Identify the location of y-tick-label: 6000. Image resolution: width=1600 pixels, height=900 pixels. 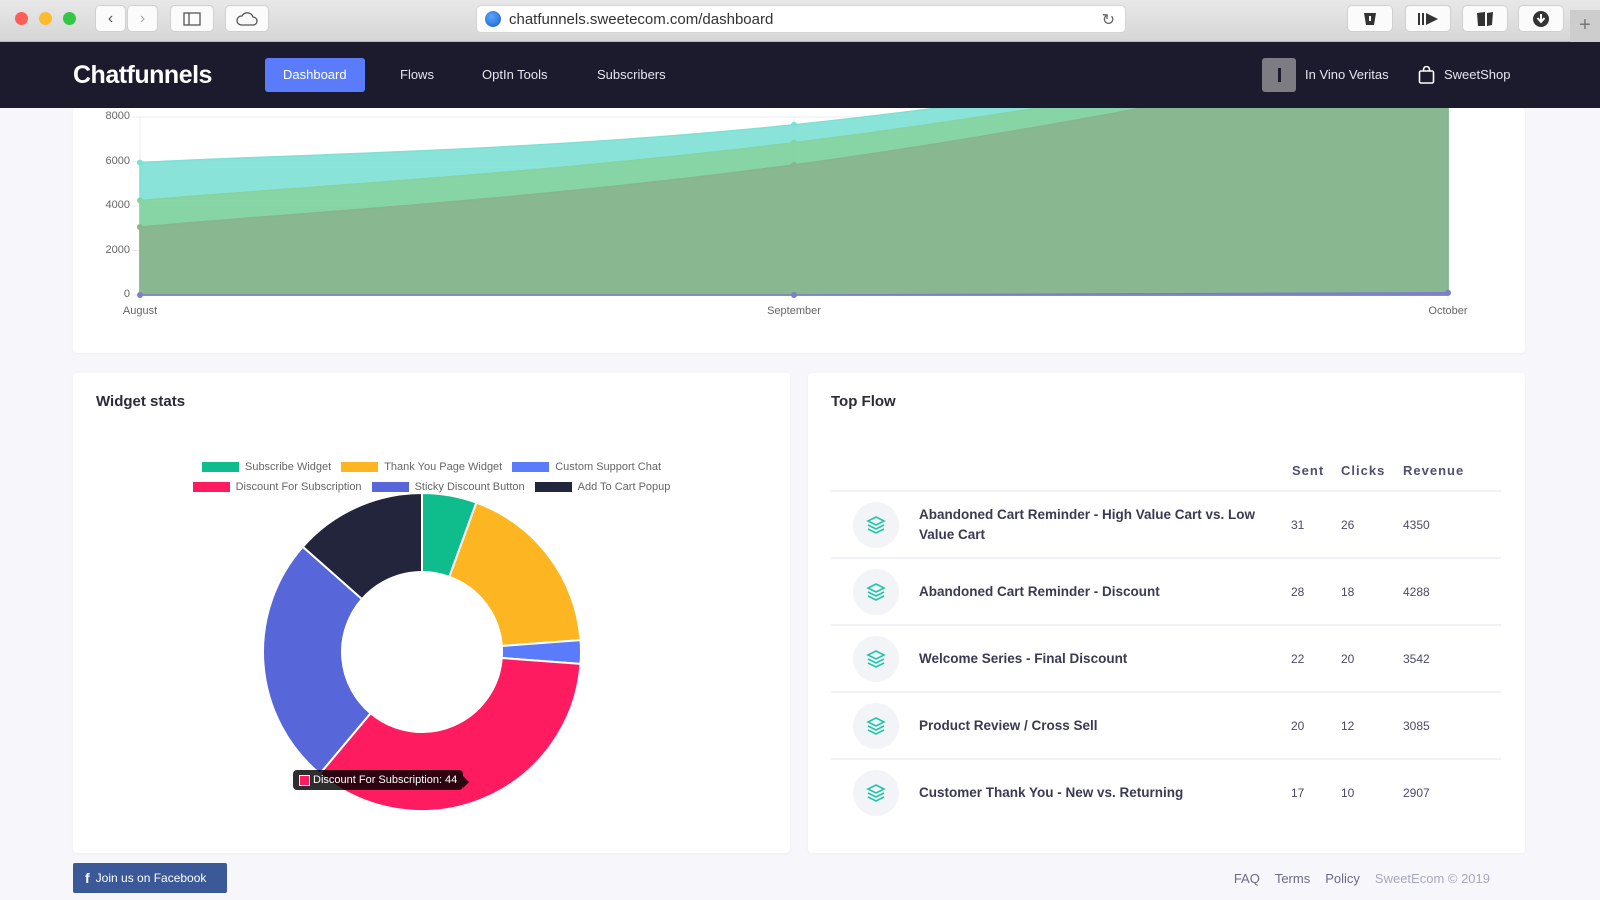
(117, 160).